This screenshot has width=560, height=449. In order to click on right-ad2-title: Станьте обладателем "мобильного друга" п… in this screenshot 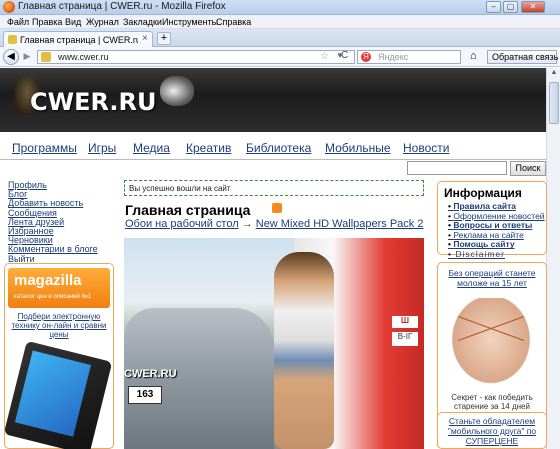, I will do `click(492, 431)`.